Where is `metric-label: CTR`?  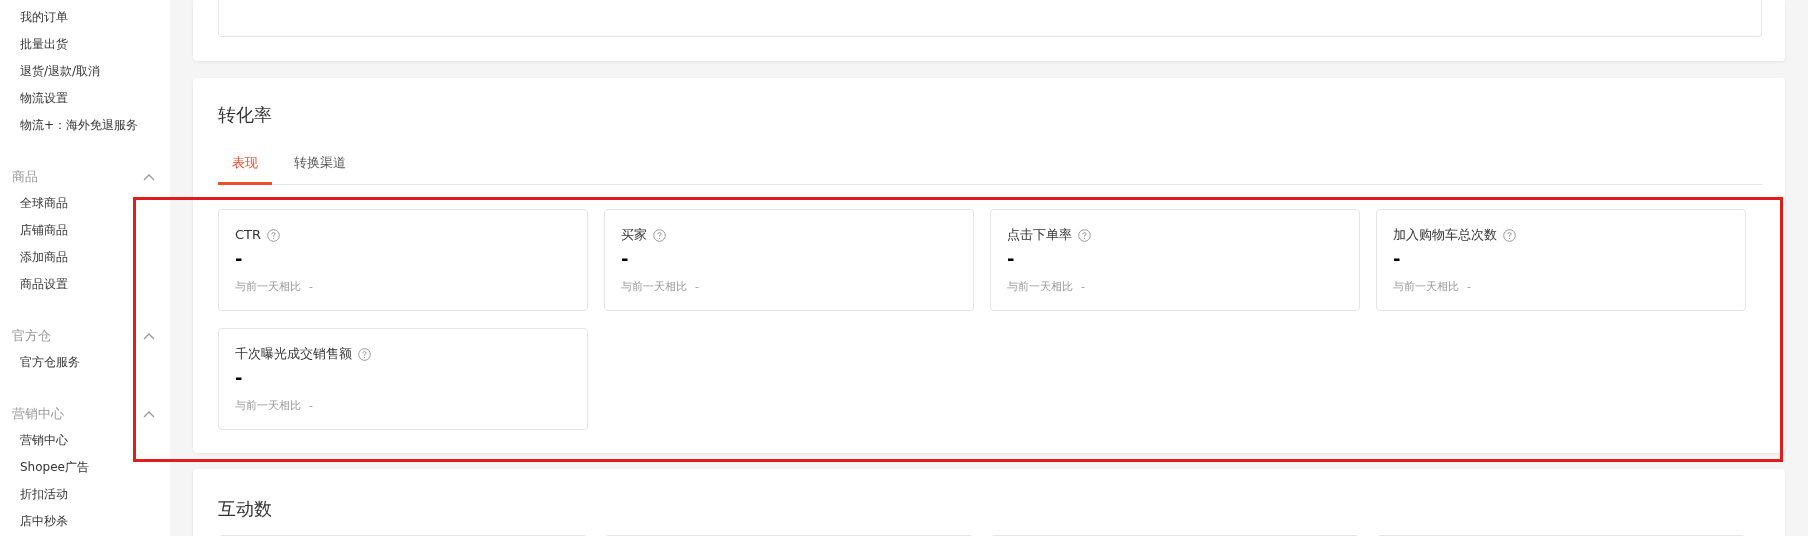 metric-label: CTR is located at coordinates (248, 235).